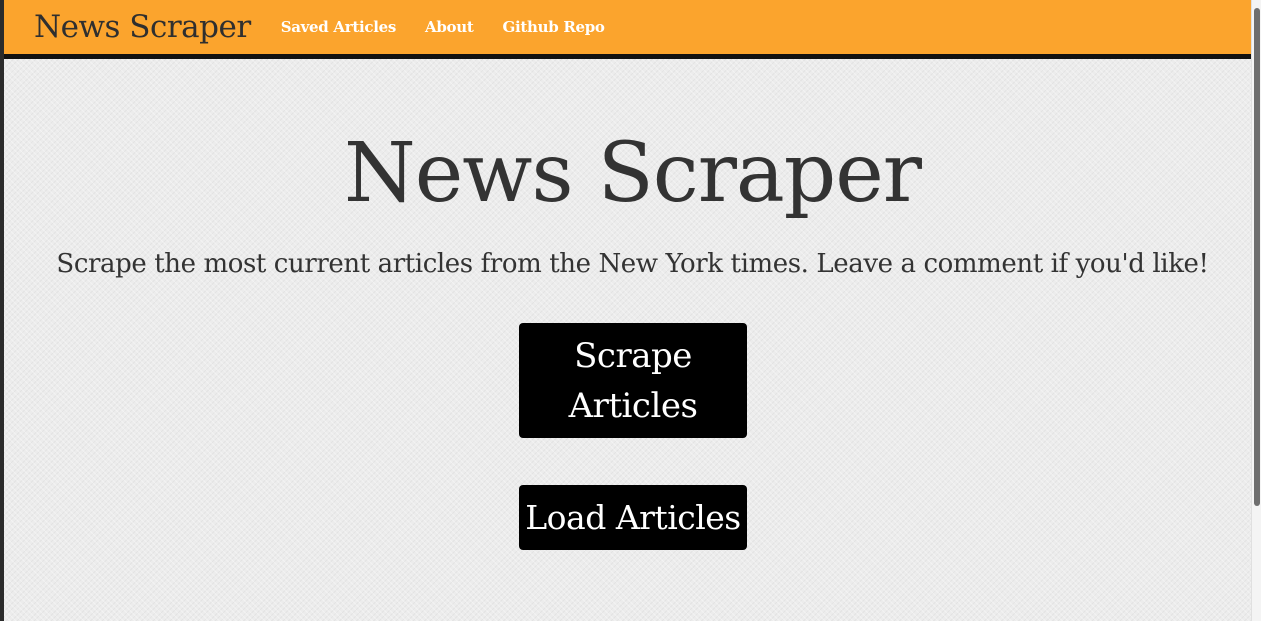  What do you see at coordinates (632, 173) in the screenshot?
I see `page-title: News Scraper` at bounding box center [632, 173].